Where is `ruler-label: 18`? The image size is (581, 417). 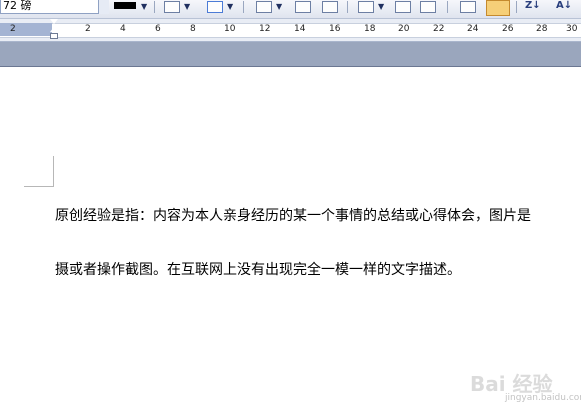 ruler-label: 18 is located at coordinates (370, 29).